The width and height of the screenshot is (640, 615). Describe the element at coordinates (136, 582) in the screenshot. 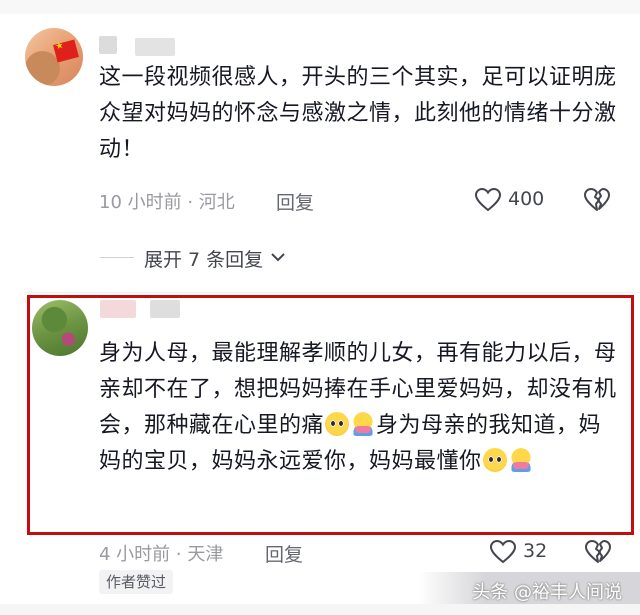

I see `author-liked-badge: 作者赞过` at that location.